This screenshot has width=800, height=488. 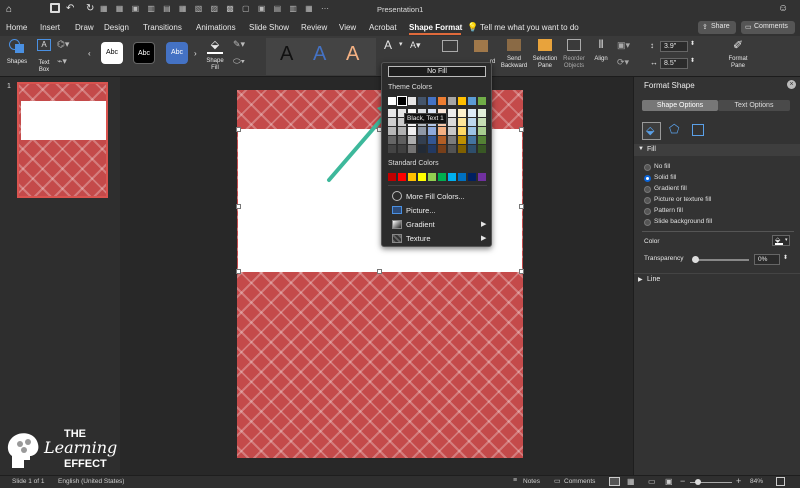 What do you see at coordinates (89, 53) in the screenshot?
I see `scroll-left-icon: ‹` at bounding box center [89, 53].